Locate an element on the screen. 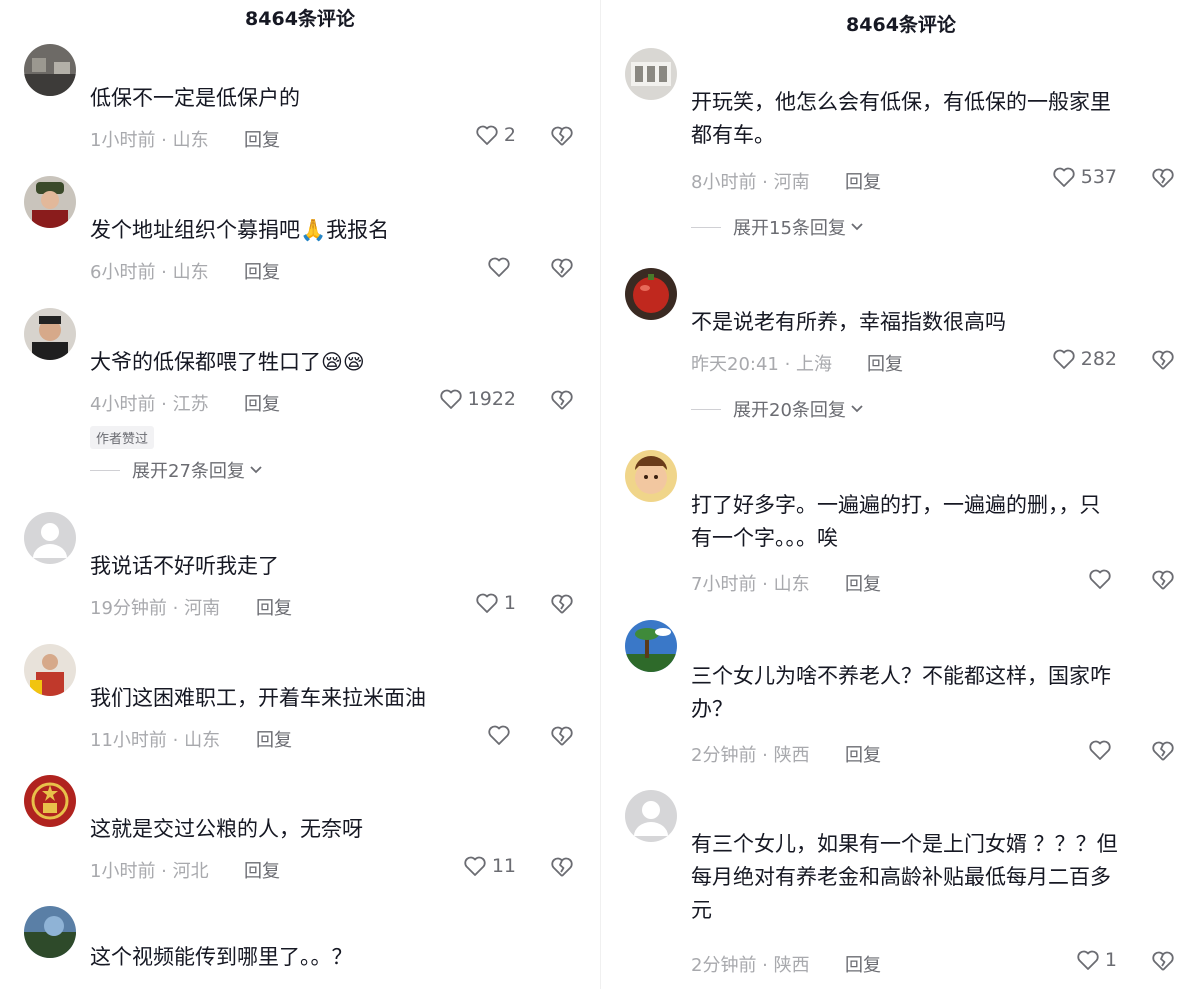 This screenshot has width=1200, height=989. like-button: 1922 is located at coordinates (477, 399).